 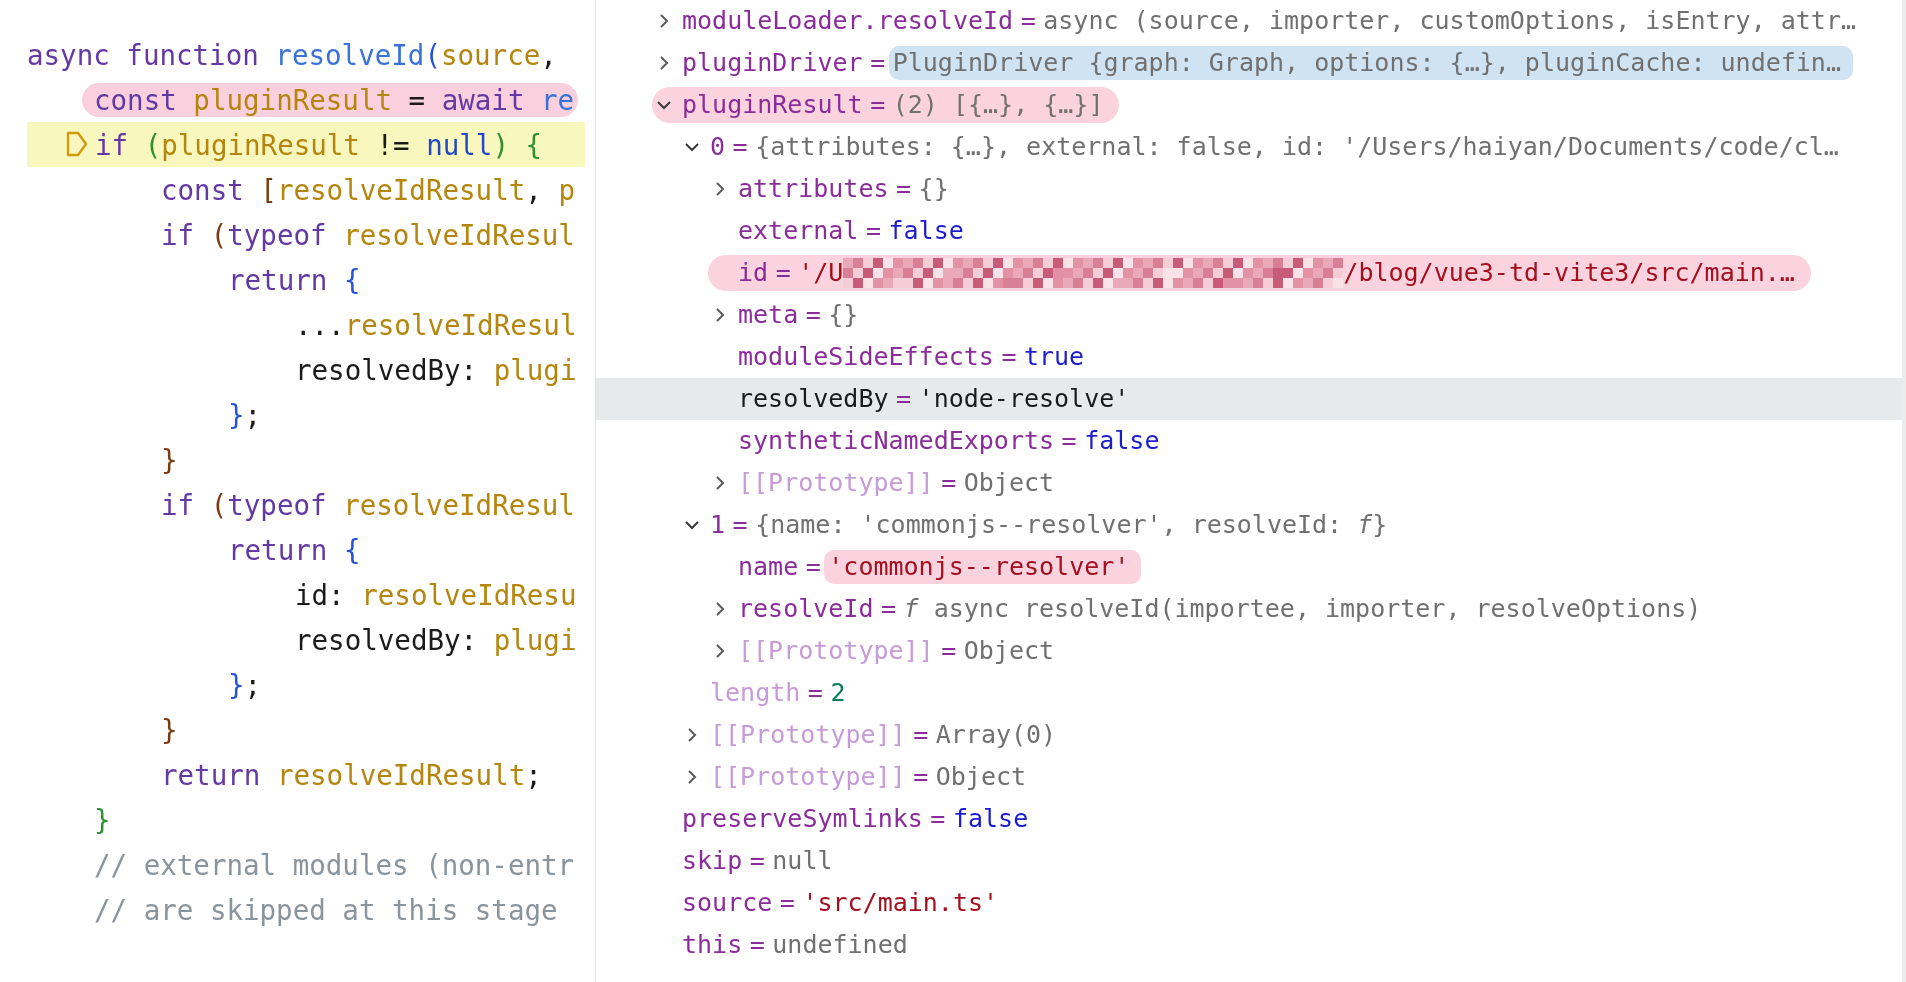 I want to click on variable-value: 'node-resolve', so click(x=1024, y=399).